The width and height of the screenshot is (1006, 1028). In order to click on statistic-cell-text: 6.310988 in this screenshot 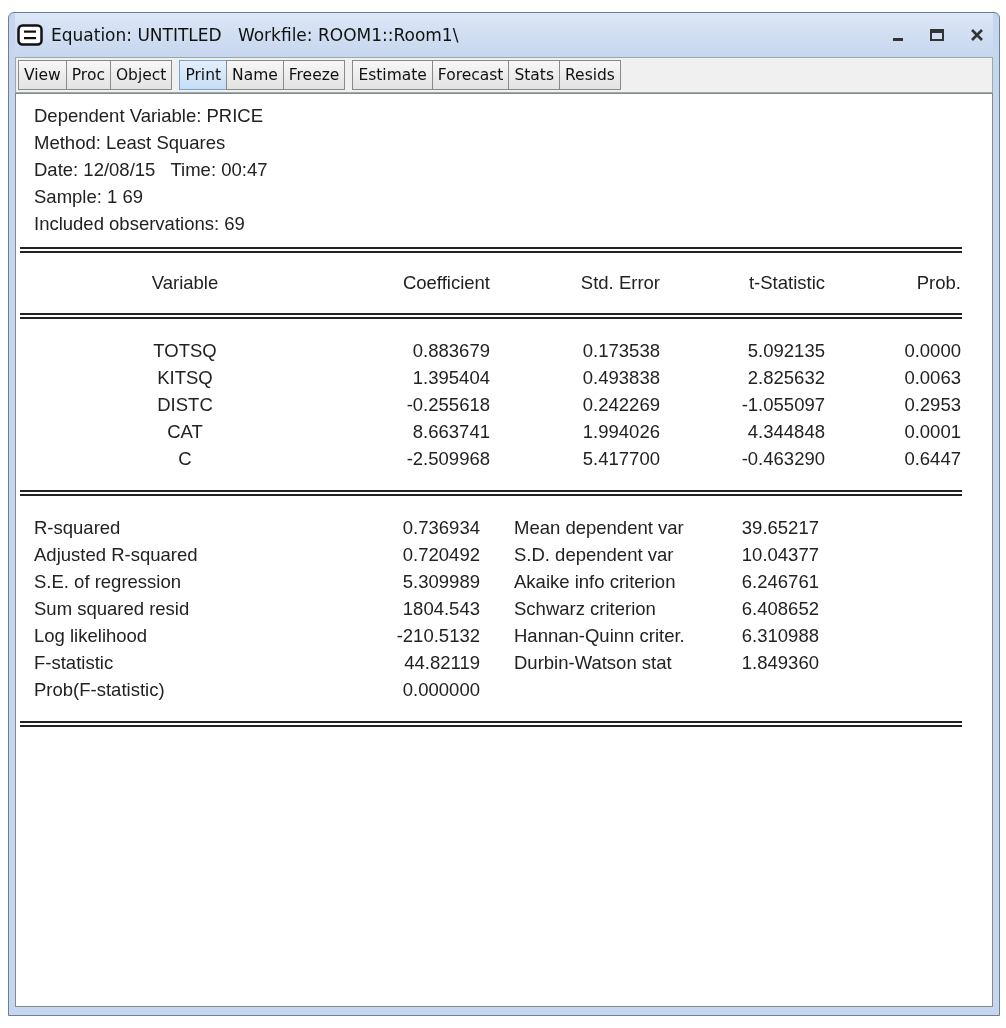, I will do `click(779, 636)`.